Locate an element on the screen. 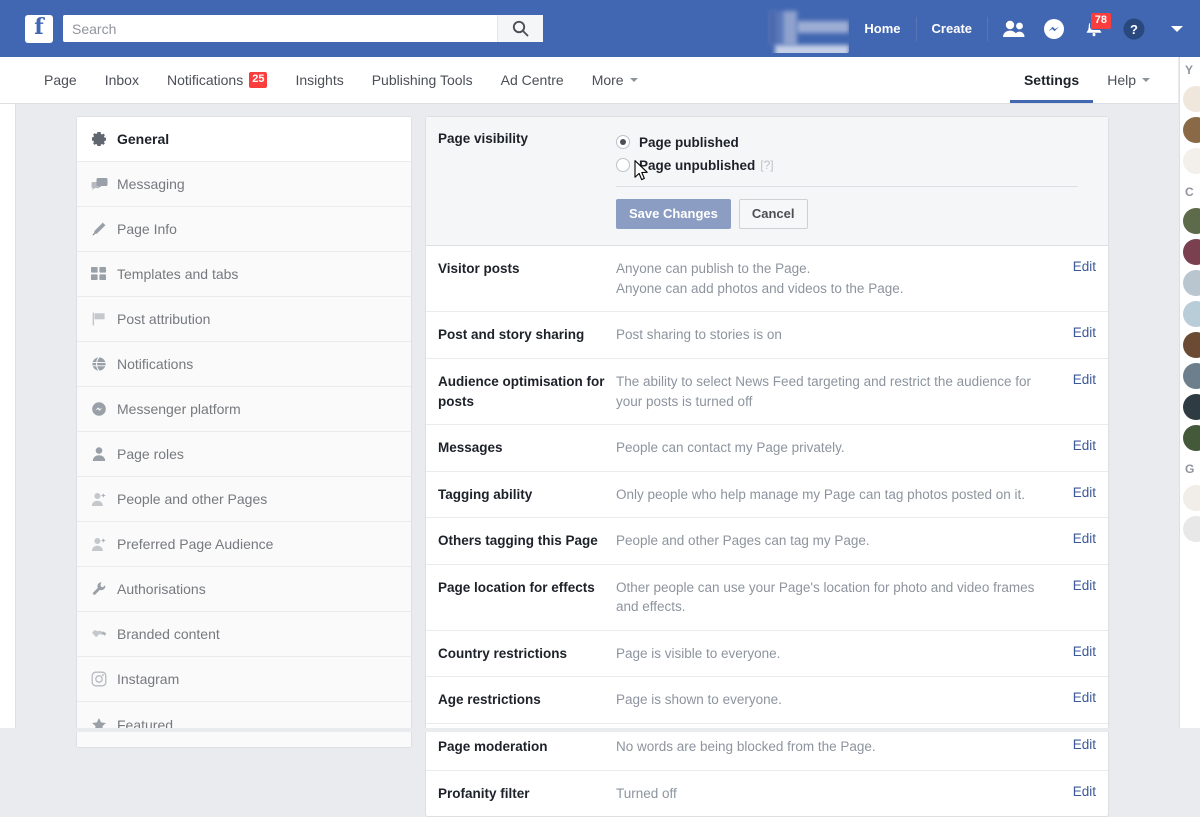 This screenshot has height=817, width=1200. tab-help: Help is located at coordinates (1128, 80).